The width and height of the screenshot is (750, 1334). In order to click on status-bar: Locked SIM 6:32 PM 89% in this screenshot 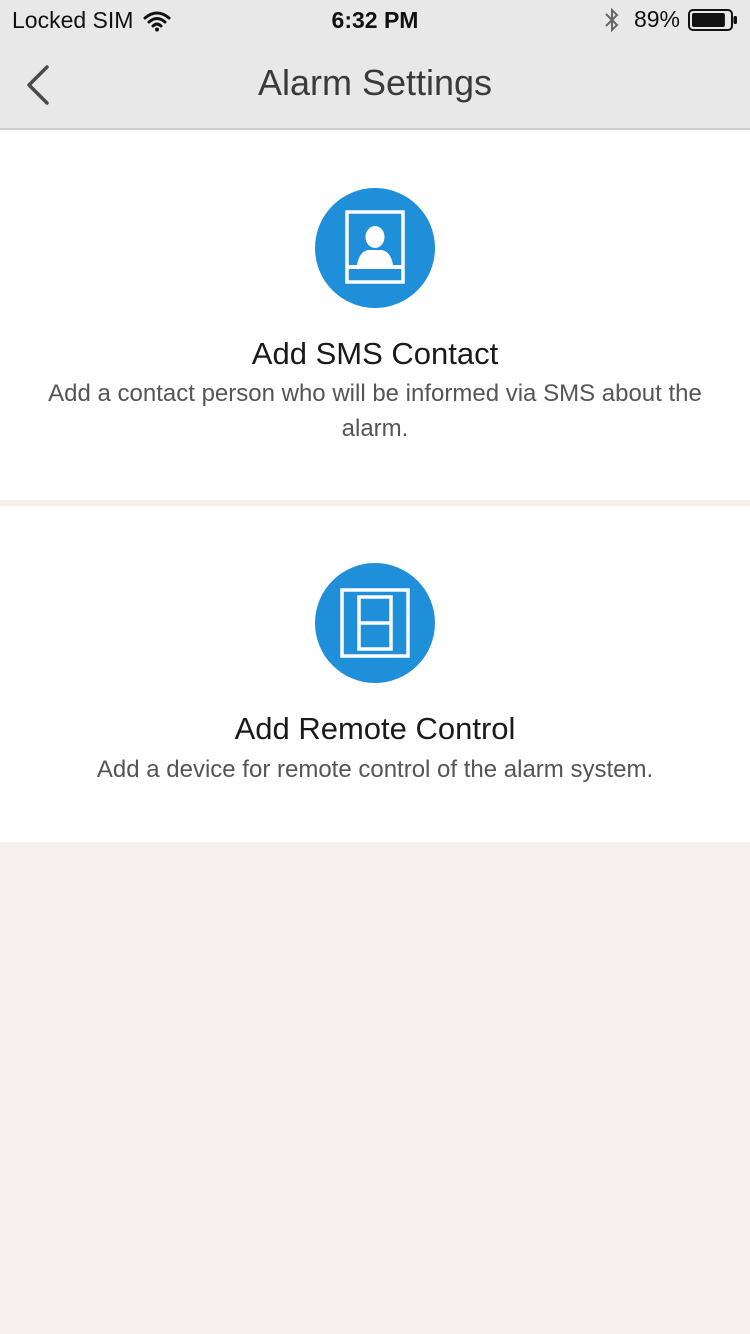, I will do `click(375, 20)`.